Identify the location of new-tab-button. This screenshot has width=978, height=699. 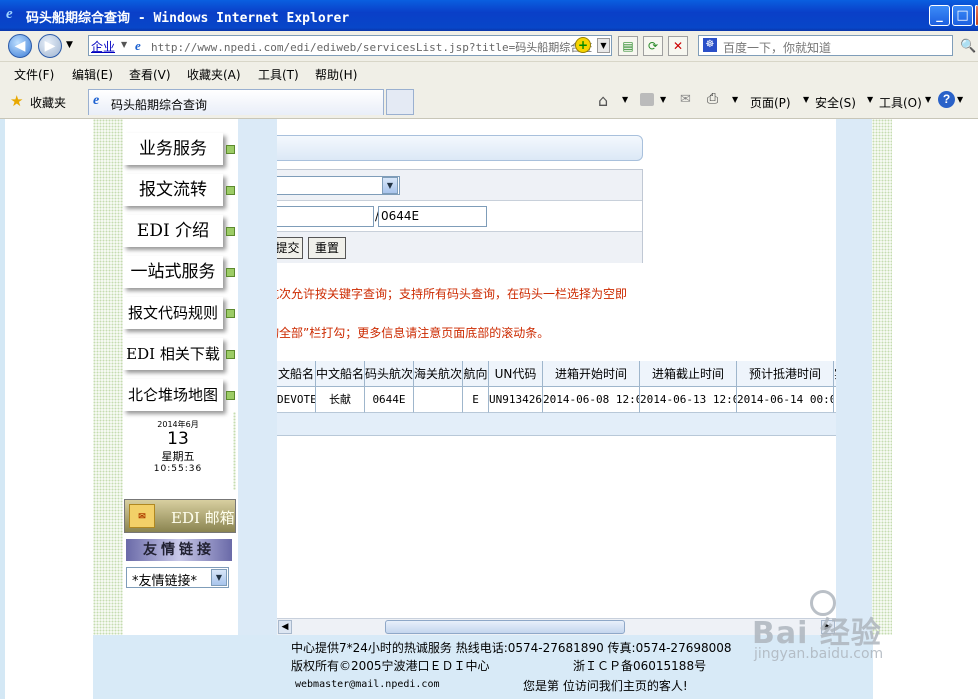
(400, 102).